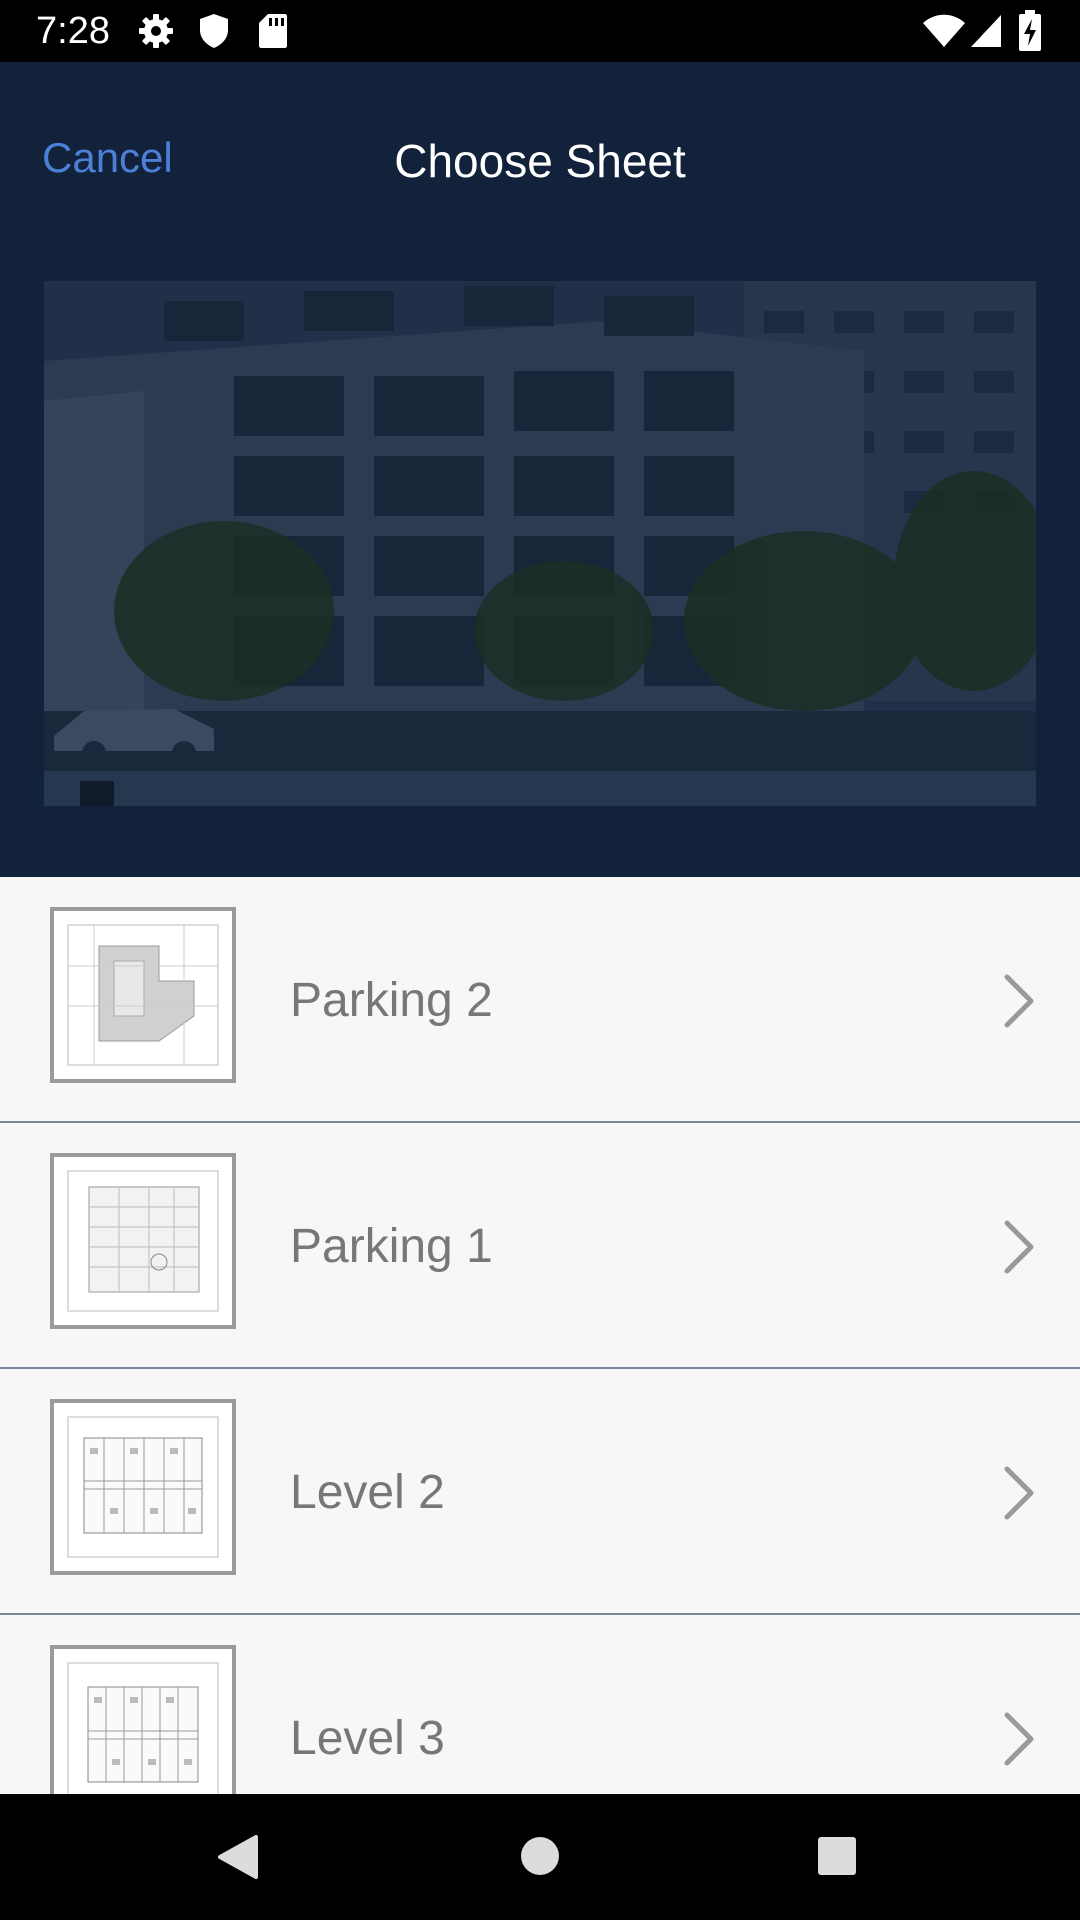 The height and width of the screenshot is (1920, 1080). What do you see at coordinates (107, 158) in the screenshot?
I see `cancel-button: Cancel` at bounding box center [107, 158].